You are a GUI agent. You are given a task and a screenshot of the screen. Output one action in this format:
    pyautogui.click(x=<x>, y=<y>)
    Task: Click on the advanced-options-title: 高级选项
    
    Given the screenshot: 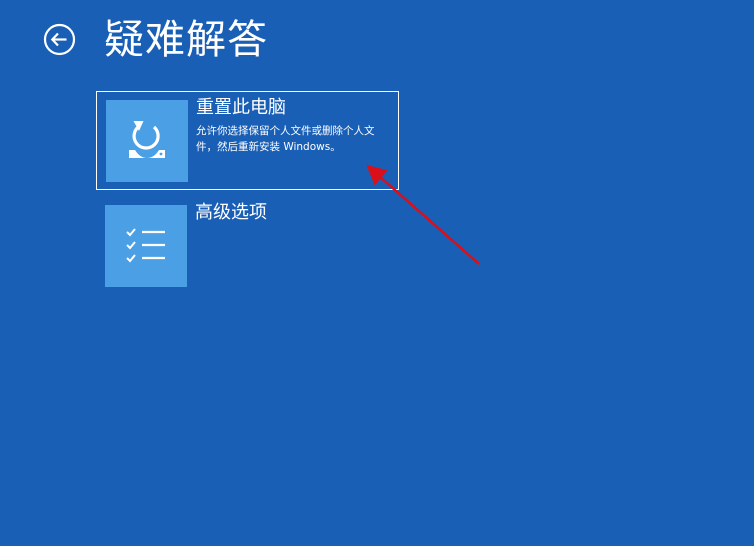 What is the action you would take?
    pyautogui.click(x=231, y=212)
    